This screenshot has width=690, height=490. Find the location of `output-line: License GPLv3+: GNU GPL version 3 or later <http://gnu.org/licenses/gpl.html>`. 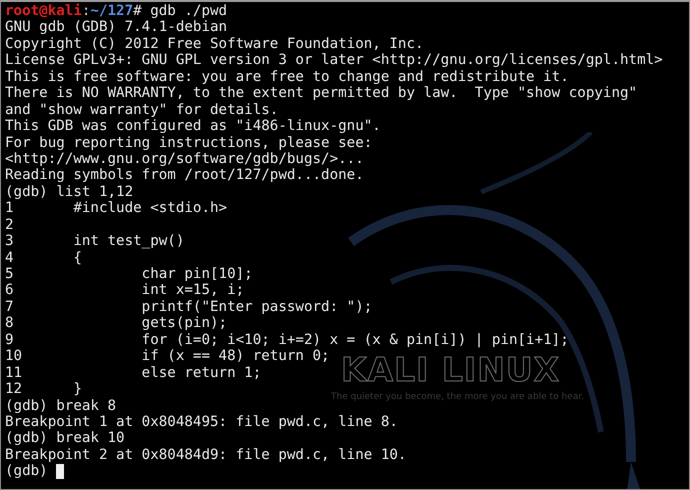

output-line: License GPLv3+: GNU GPL version 3 or later <http://gnu.org/licenses/gpl.html> is located at coordinates (334, 60).